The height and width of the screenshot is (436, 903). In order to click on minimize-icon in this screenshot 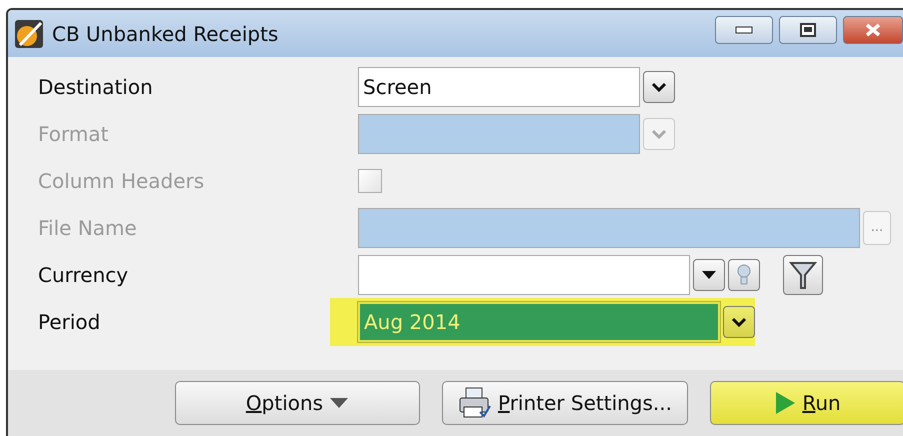, I will do `click(744, 30)`.